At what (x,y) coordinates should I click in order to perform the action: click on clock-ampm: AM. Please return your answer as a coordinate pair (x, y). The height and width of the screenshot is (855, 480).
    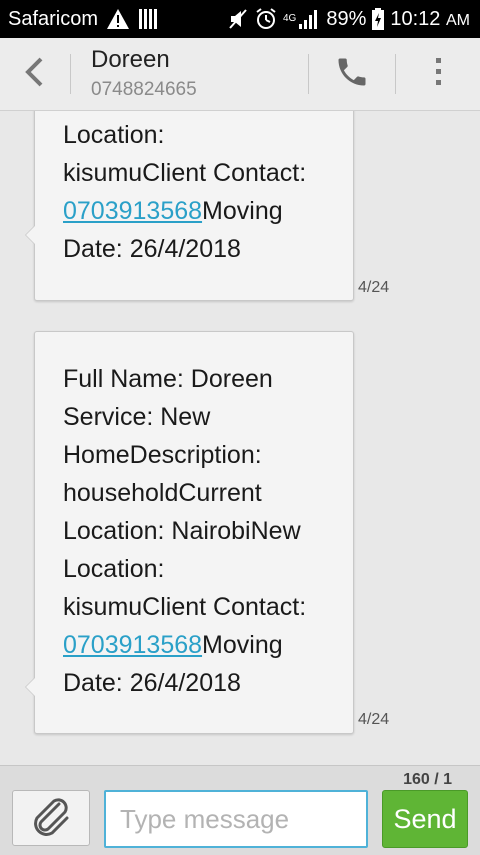
    Looking at the image, I should click on (458, 20).